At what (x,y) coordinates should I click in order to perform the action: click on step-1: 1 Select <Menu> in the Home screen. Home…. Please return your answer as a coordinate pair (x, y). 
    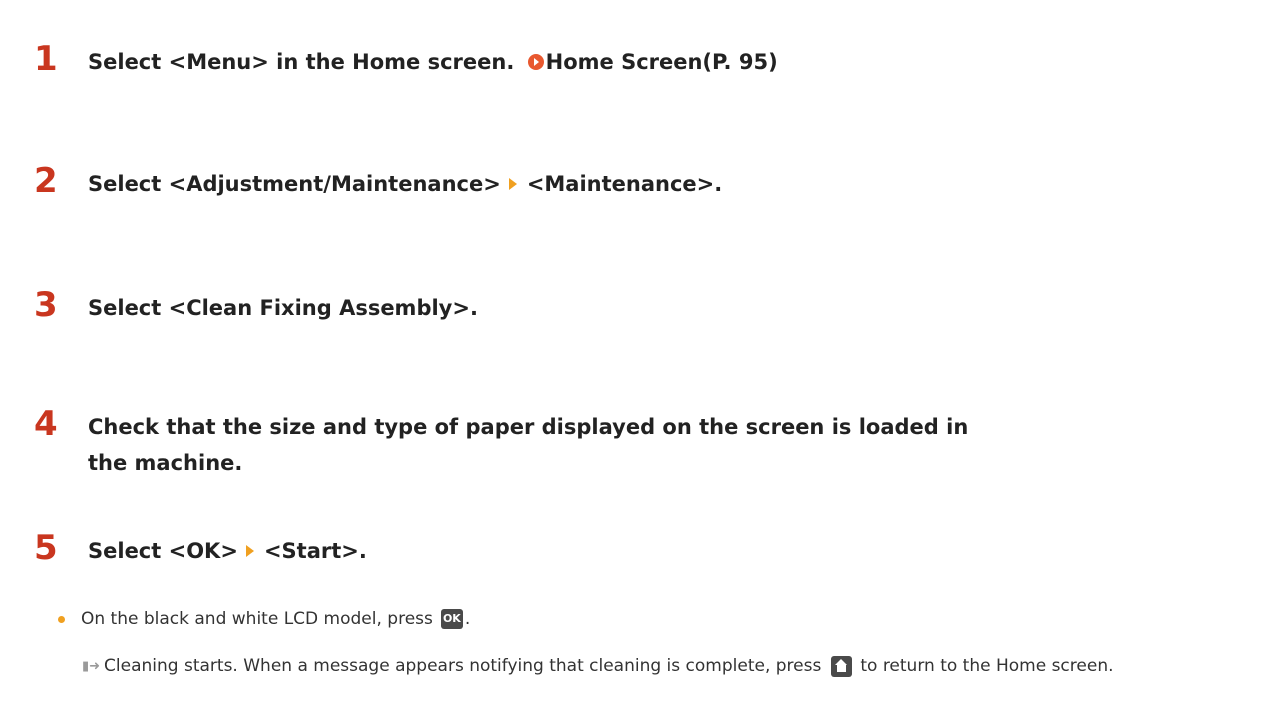
    Looking at the image, I should click on (406, 59).